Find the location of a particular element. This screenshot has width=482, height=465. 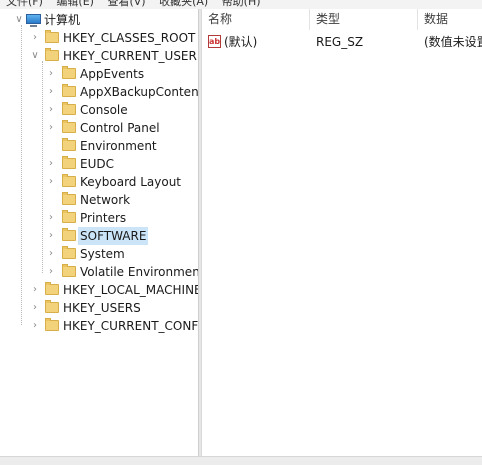

tree-node-label: Printers is located at coordinates (103, 218).